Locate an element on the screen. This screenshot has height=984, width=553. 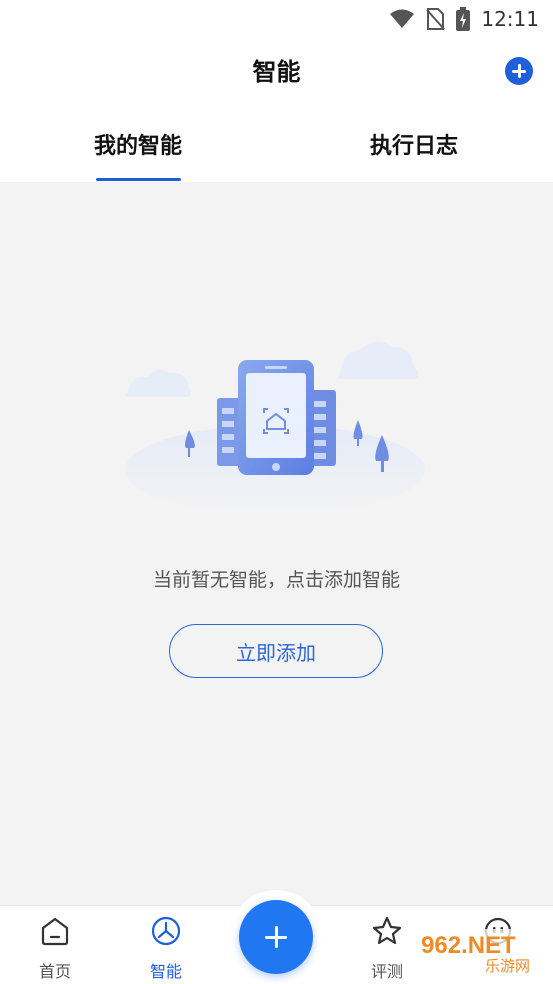
nav-item-smart: 智能 is located at coordinates (166, 945).